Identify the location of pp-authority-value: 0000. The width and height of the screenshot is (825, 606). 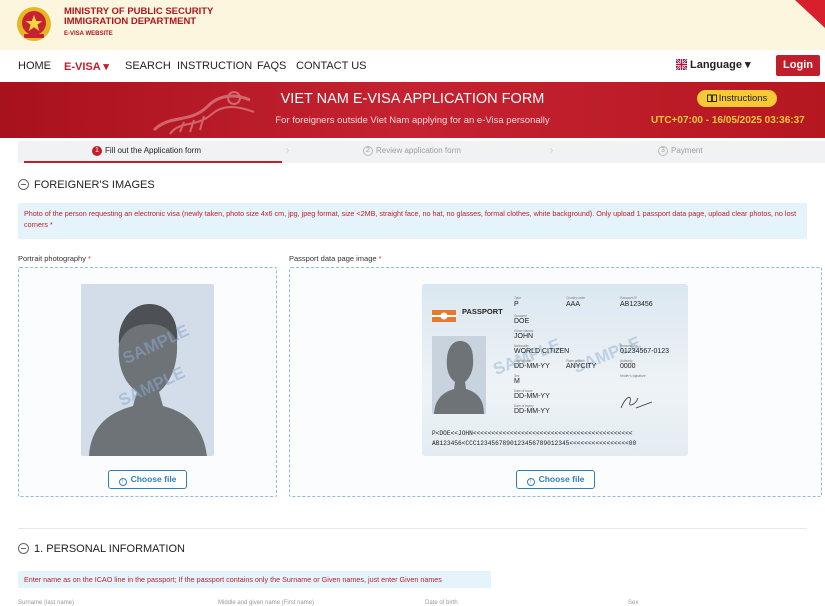
(628, 366).